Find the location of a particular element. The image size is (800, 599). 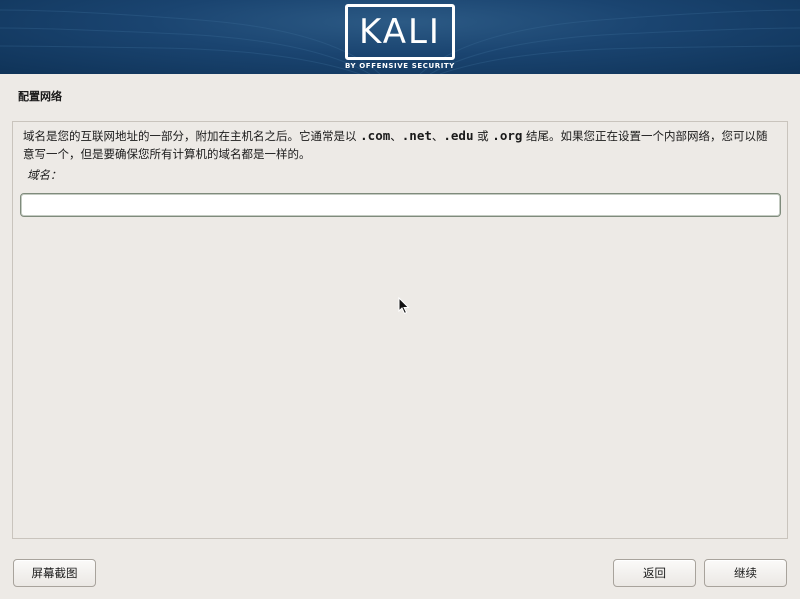

description-sep1: 、 is located at coordinates (396, 136).